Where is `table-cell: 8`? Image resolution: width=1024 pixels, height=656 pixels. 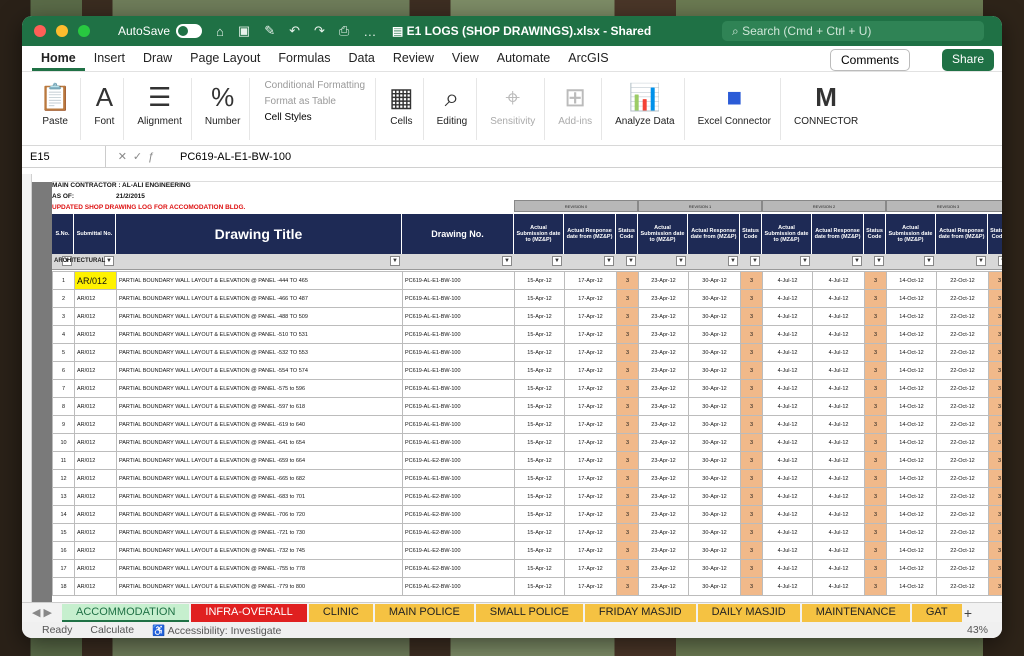
table-cell: 8 is located at coordinates (63, 406).